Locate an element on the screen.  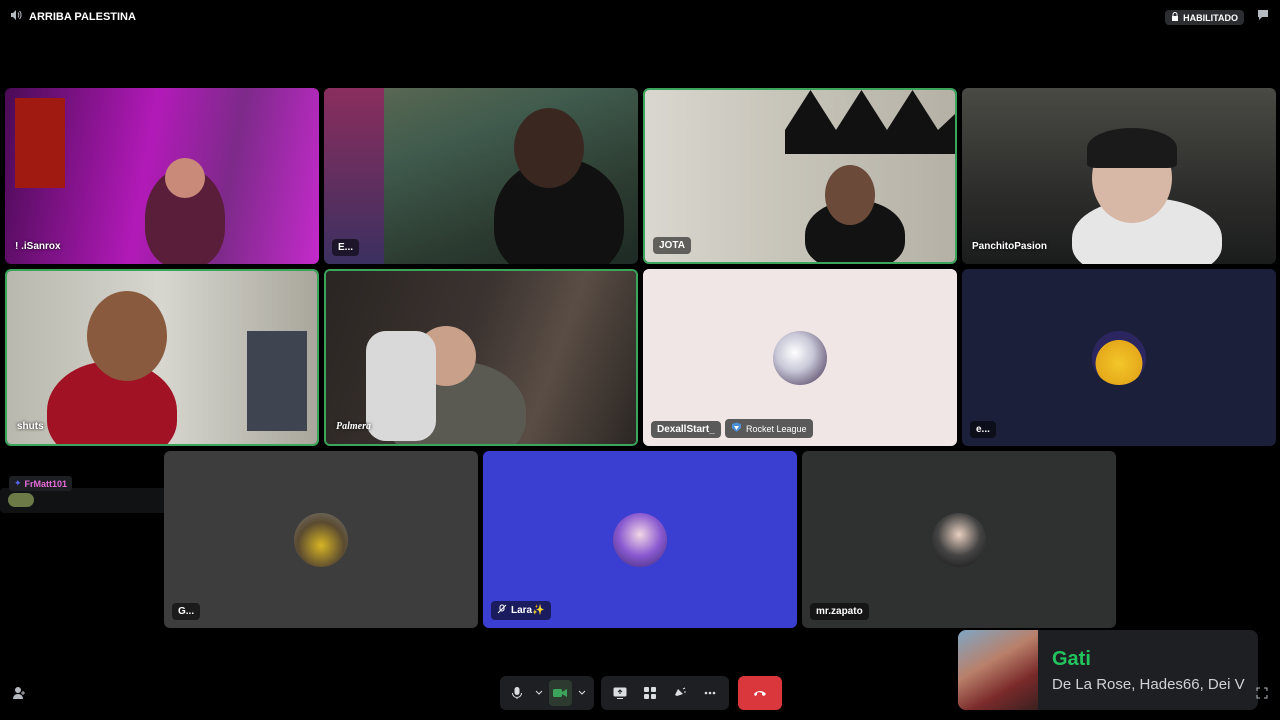
video-tile: PanchitoPasion is located at coordinates (1119, 176).